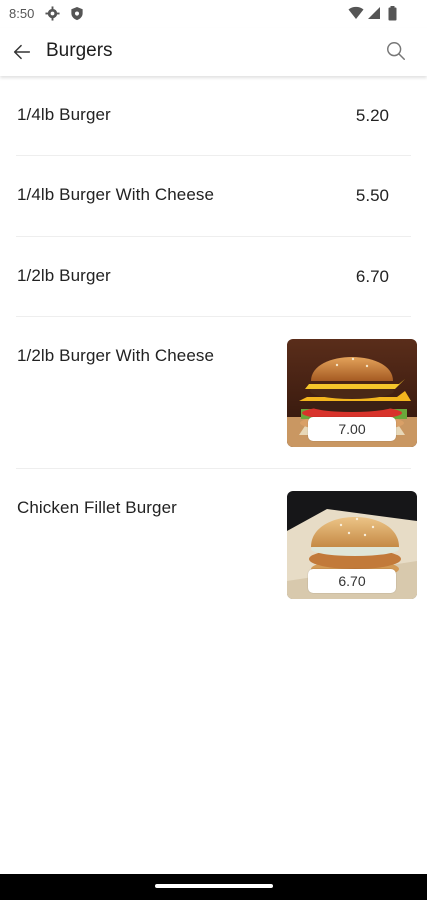 The image size is (427, 900). I want to click on item-name: 1/4lb Burger, so click(64, 114).